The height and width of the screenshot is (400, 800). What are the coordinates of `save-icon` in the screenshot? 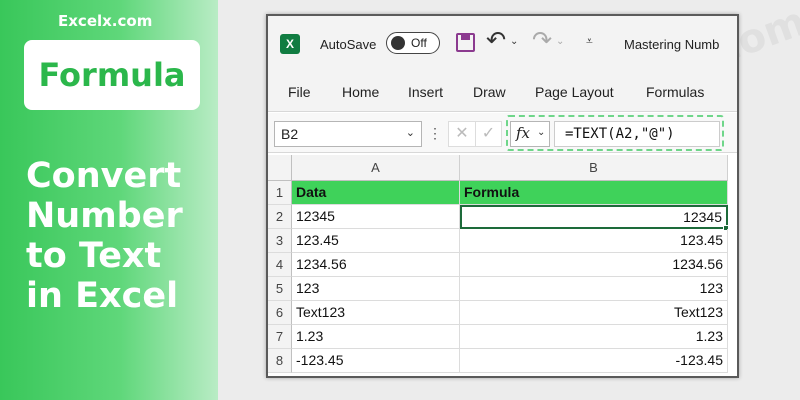 It's located at (465, 42).